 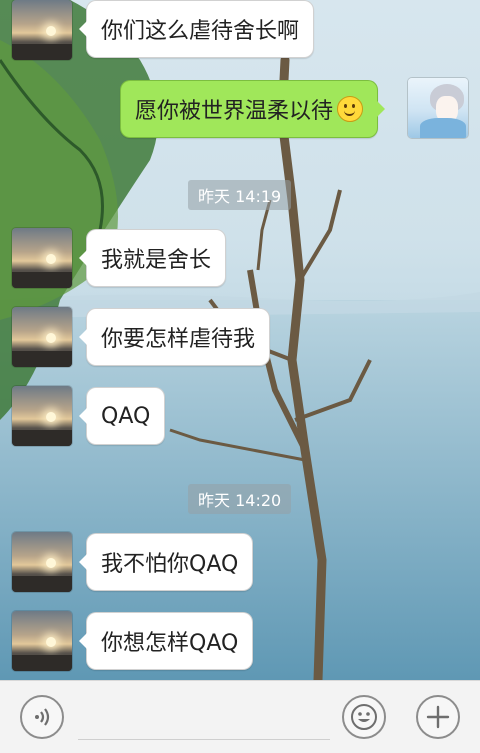 I want to click on message-timestamp: 昨天 14:20, so click(x=240, y=499).